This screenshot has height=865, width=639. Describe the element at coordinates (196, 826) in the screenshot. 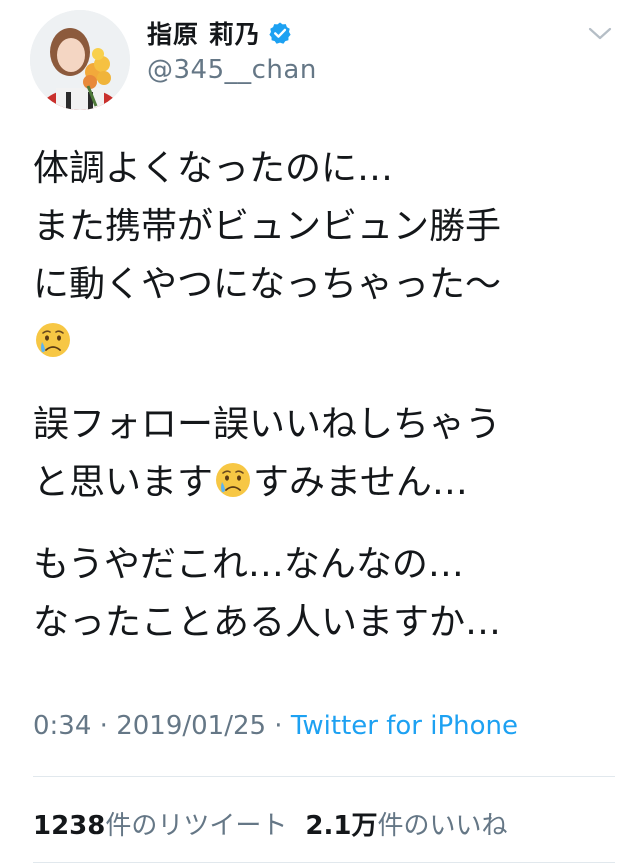

I see `retweets-label: 件のリツイート` at that location.